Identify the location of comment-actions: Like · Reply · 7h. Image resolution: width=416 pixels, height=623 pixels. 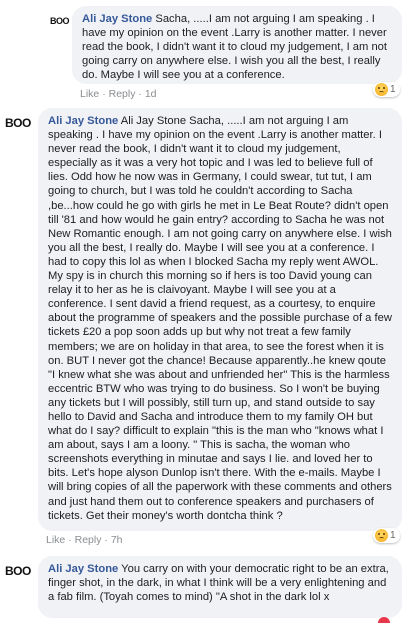
(84, 540).